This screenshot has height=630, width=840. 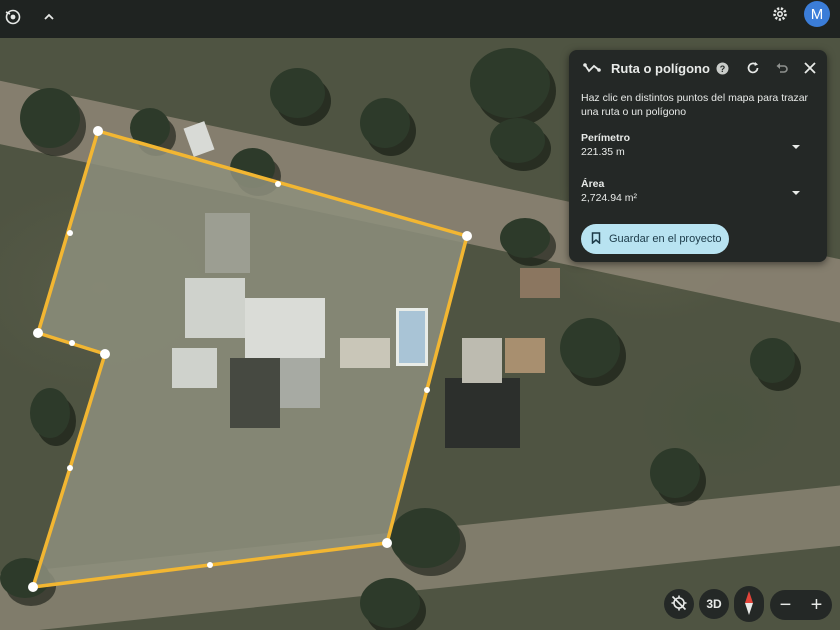 I want to click on location-off-icon, so click(x=679, y=604).